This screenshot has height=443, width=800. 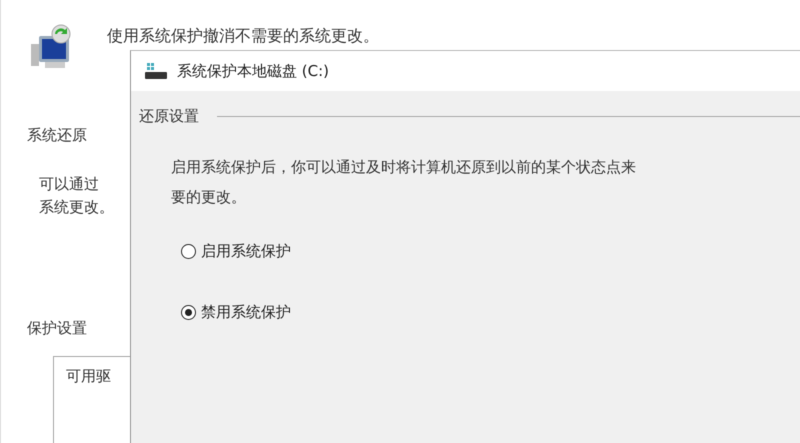 I want to click on description-line: 要的更改。, so click(x=208, y=197).